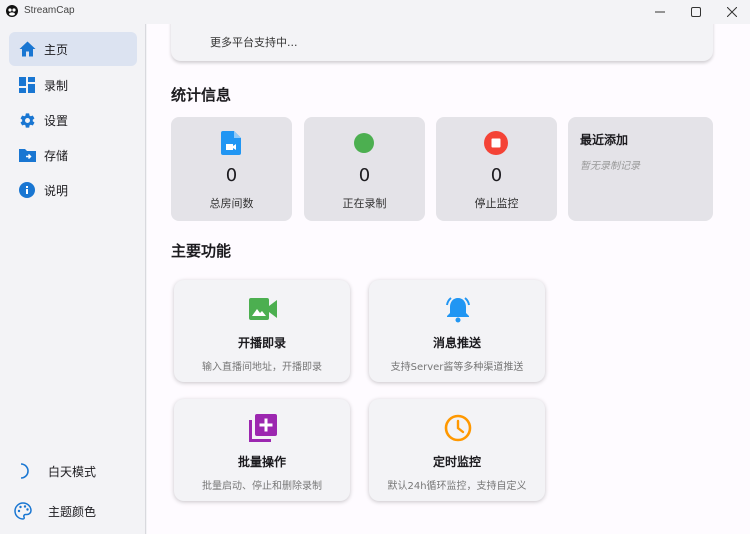 Image resolution: width=750 pixels, height=534 pixels. What do you see at coordinates (56, 155) in the screenshot?
I see `sidebar-item-label: 存储` at bounding box center [56, 155].